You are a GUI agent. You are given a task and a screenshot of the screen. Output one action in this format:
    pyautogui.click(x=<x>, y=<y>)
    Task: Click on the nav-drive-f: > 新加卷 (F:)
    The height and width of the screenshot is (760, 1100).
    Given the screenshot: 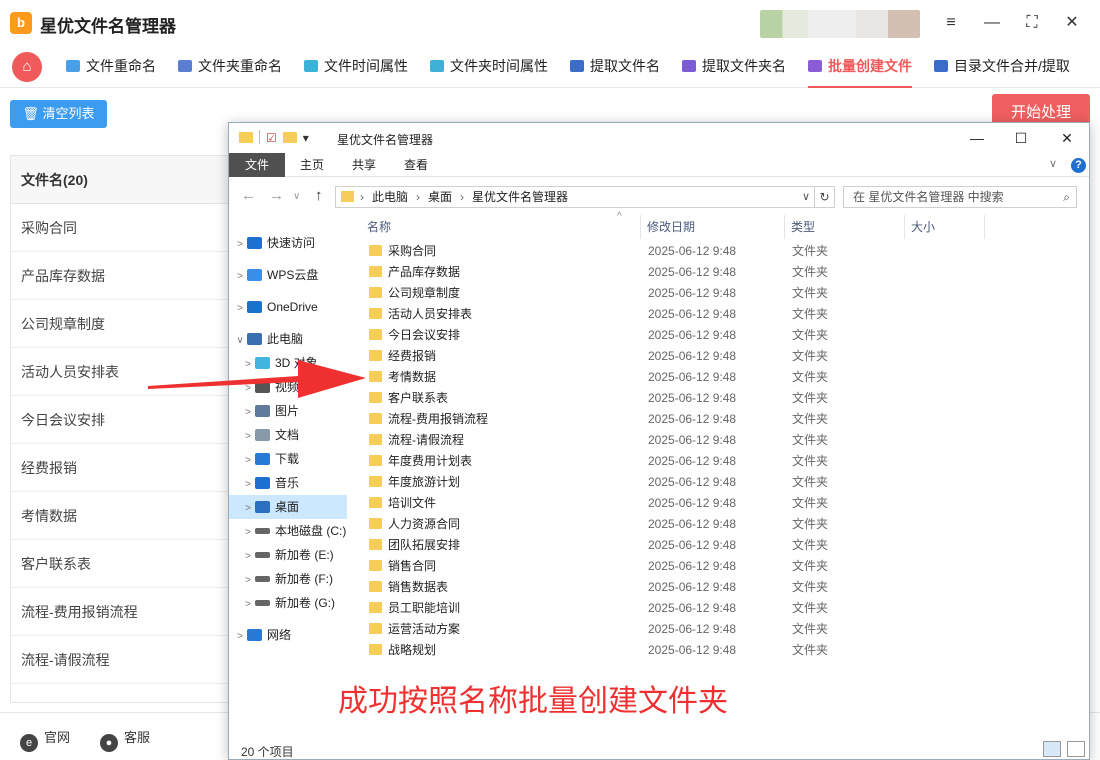 What is the action you would take?
    pyautogui.click(x=288, y=579)
    